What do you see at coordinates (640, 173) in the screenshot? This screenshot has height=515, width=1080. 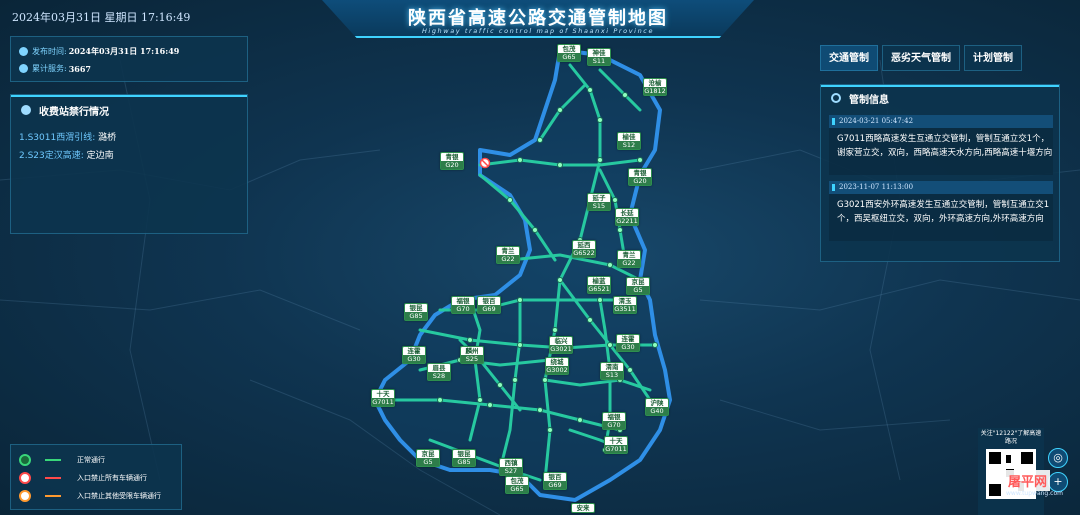 I see `route-name: 青银` at bounding box center [640, 173].